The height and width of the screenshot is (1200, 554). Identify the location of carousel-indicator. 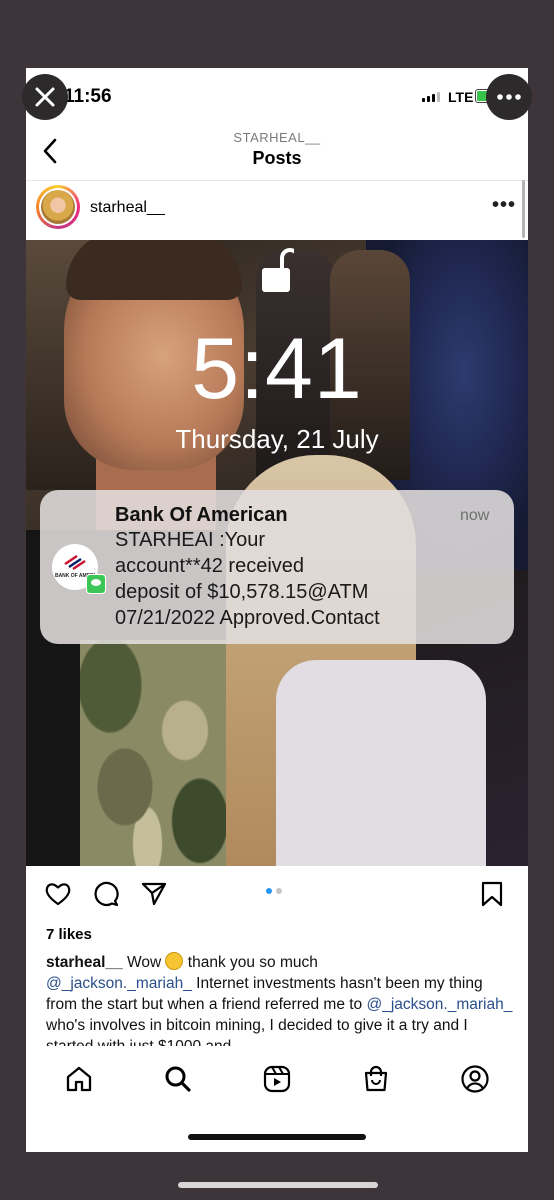
(274, 891).